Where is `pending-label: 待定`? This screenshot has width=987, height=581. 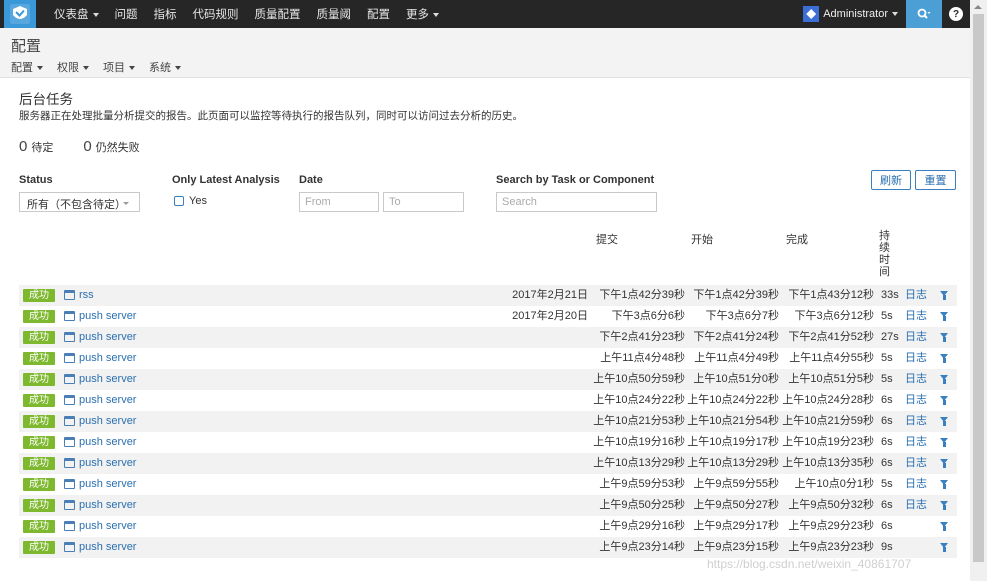
pending-label: 待定 is located at coordinates (42, 148).